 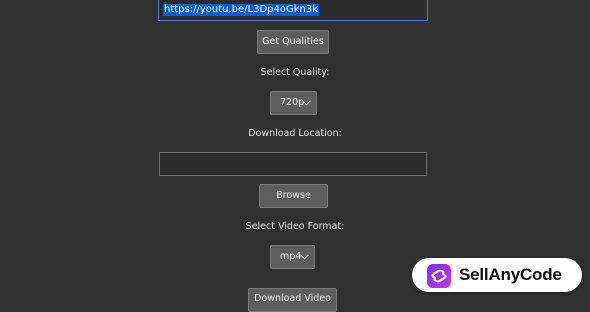 I want to click on url-input: https://youtu.be/L3Dp4oGkn3k, so click(x=293, y=10).